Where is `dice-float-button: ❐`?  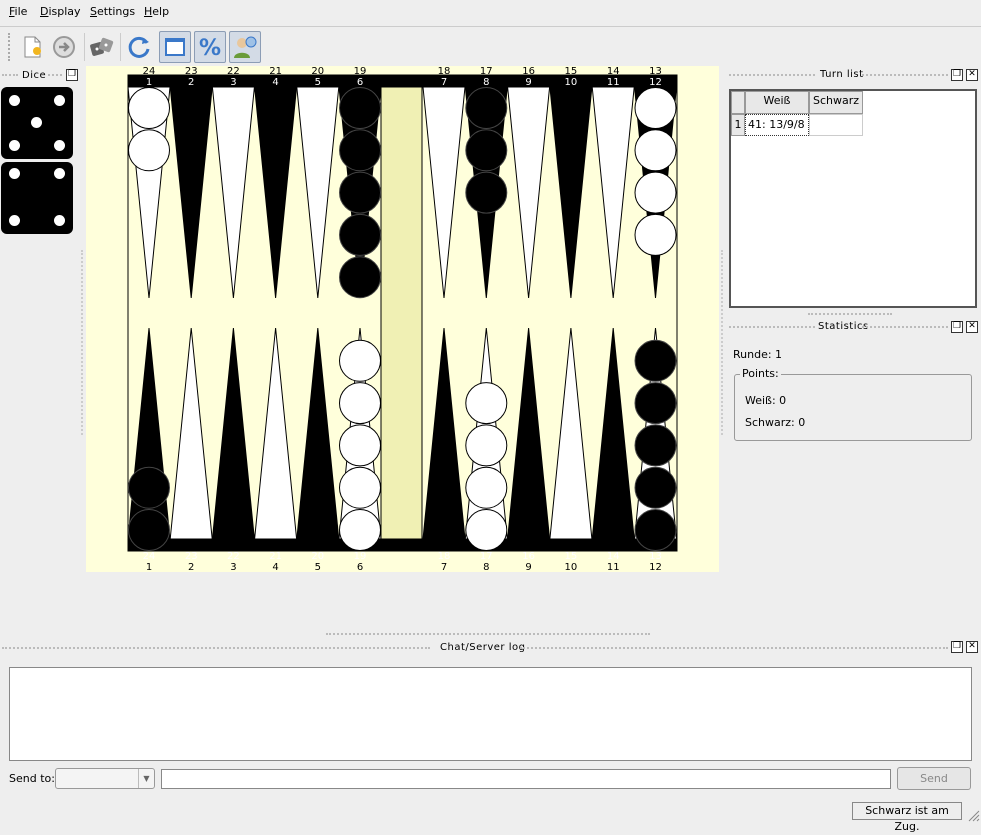
dice-float-button: ❐ is located at coordinates (72, 75).